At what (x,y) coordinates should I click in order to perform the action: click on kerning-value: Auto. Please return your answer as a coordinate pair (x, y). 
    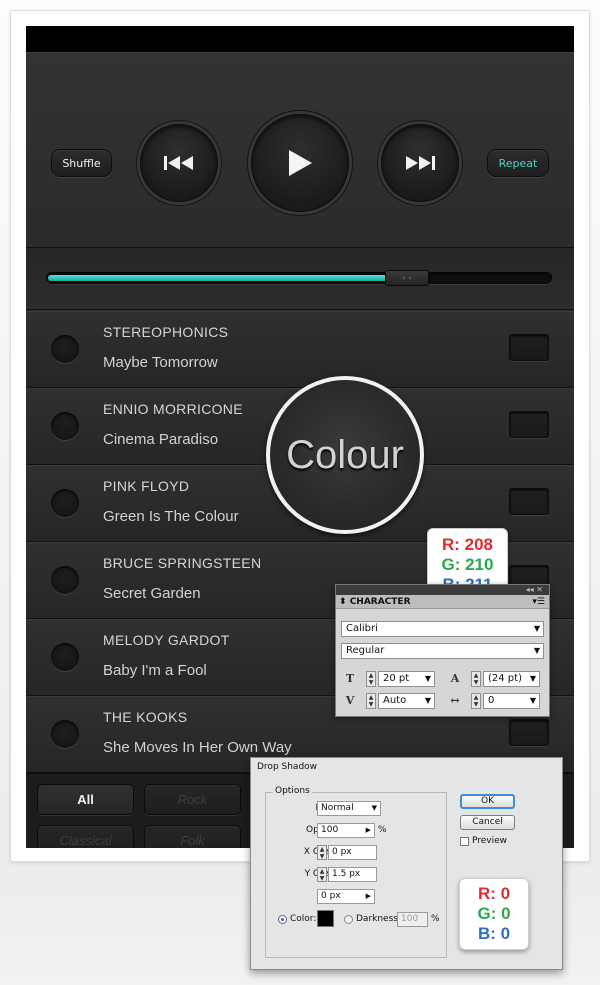
    Looking at the image, I should click on (395, 700).